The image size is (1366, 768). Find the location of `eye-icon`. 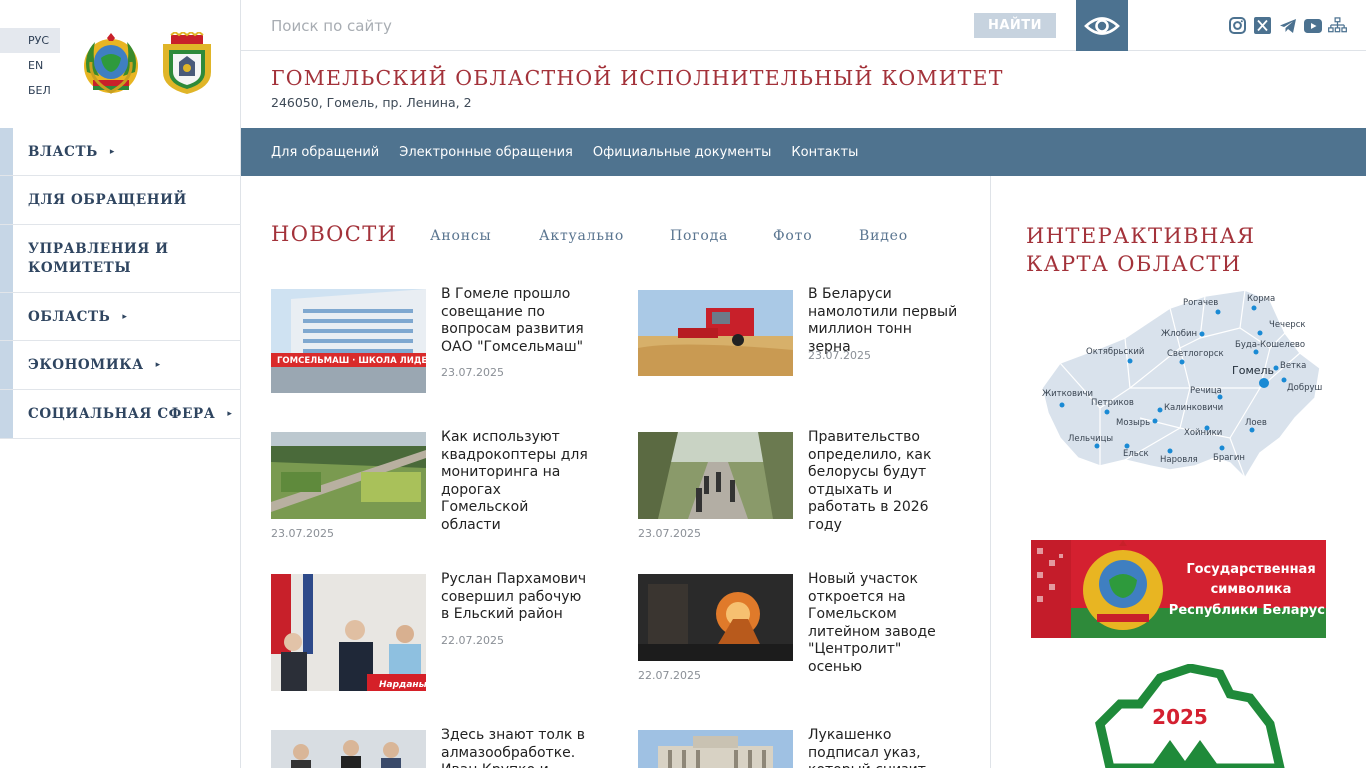

eye-icon is located at coordinates (1102, 25).